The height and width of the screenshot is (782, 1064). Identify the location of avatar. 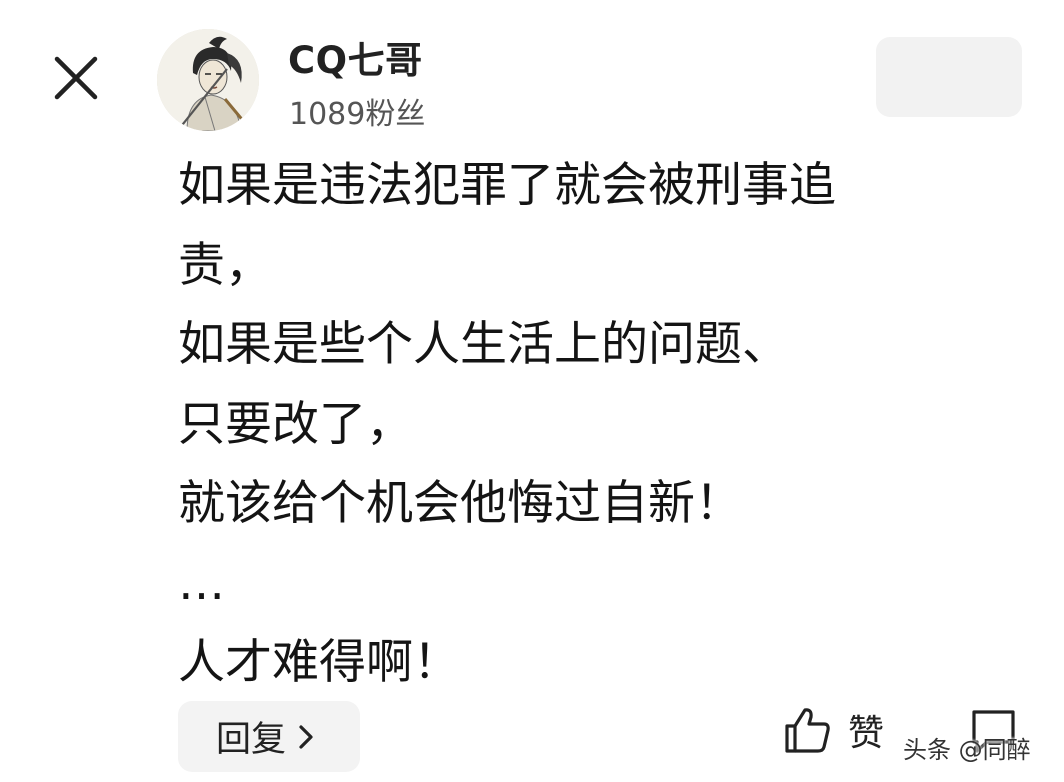
(208, 80).